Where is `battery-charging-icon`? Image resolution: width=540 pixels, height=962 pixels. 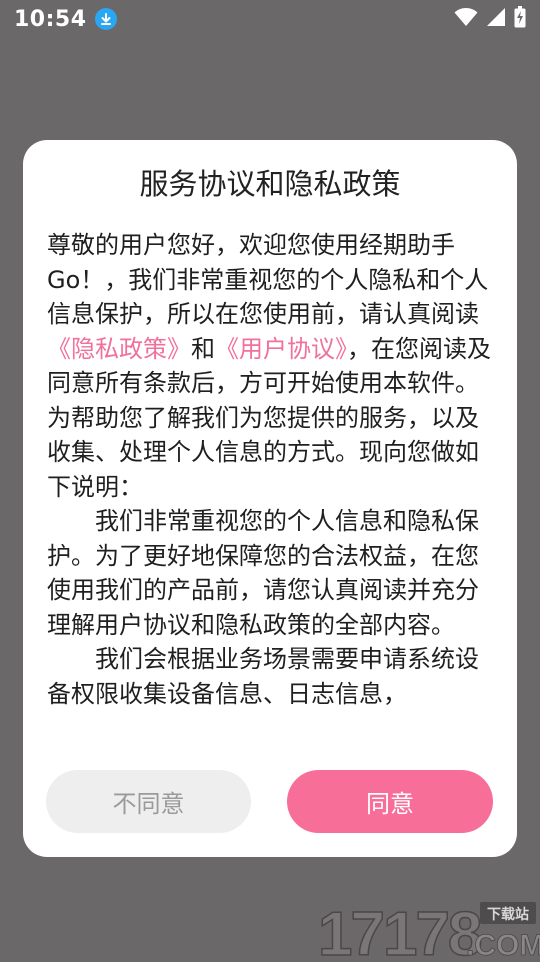
battery-charging-icon is located at coordinates (520, 19).